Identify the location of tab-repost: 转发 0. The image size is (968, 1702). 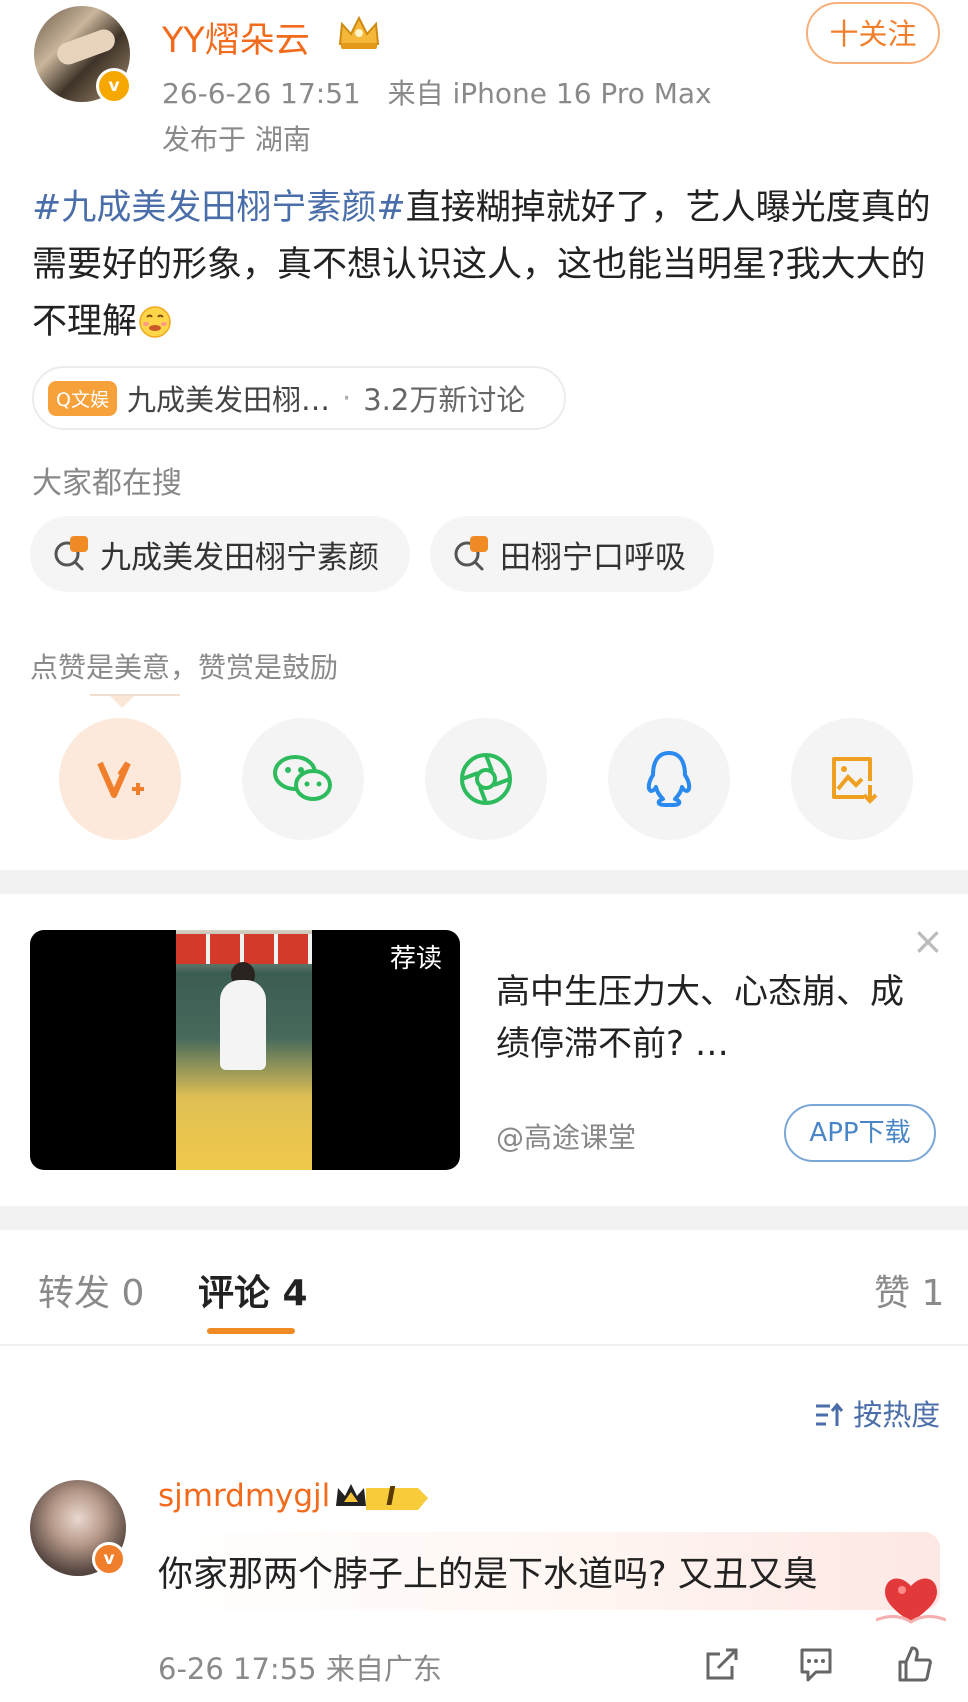
(91, 1290).